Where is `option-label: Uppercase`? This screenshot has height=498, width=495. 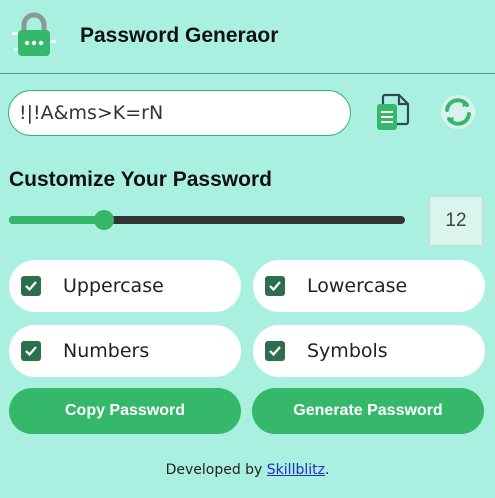 option-label: Uppercase is located at coordinates (113, 286).